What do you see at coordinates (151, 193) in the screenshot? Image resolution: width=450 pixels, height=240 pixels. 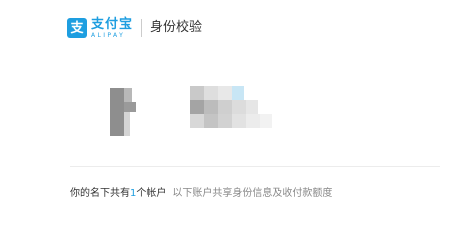 I see `summary-suffix: 个帐户` at bounding box center [151, 193].